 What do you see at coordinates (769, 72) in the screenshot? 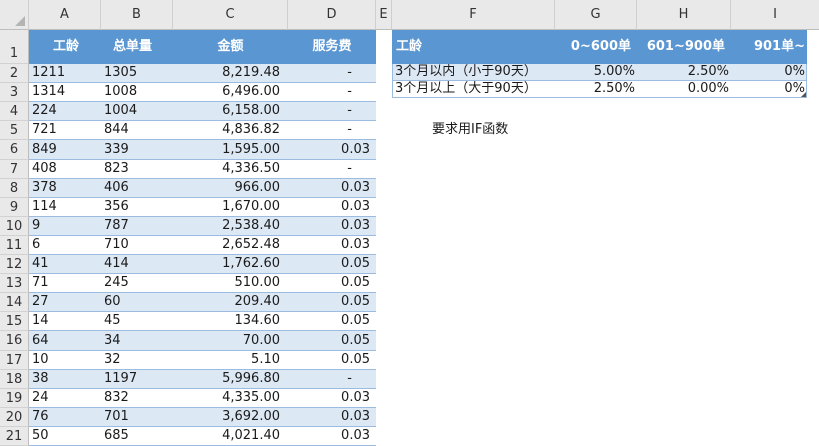
I see `rate-cell: 0%` at bounding box center [769, 72].